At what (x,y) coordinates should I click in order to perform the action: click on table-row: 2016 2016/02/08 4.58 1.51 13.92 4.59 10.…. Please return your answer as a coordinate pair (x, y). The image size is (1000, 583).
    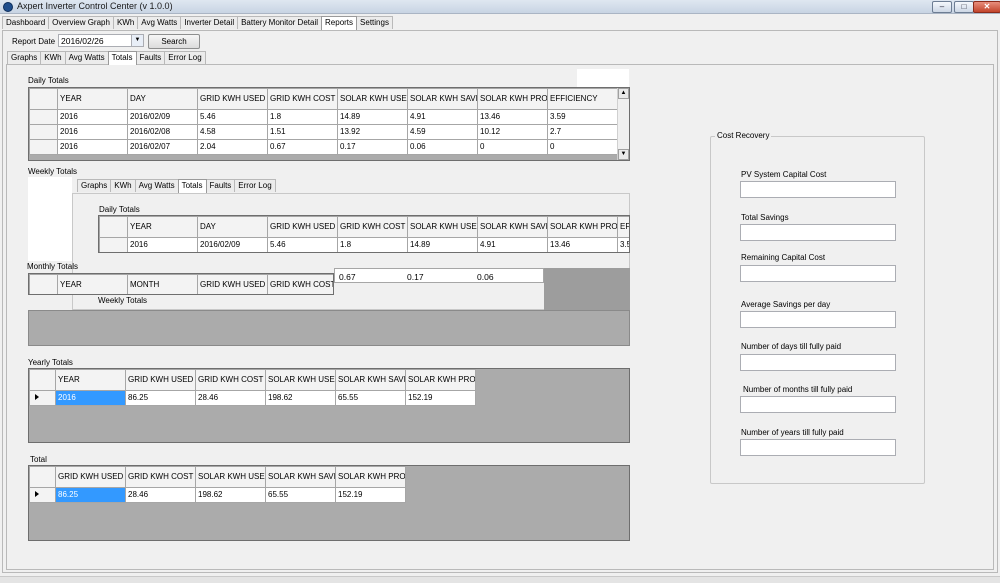
    Looking at the image, I should click on (323, 132).